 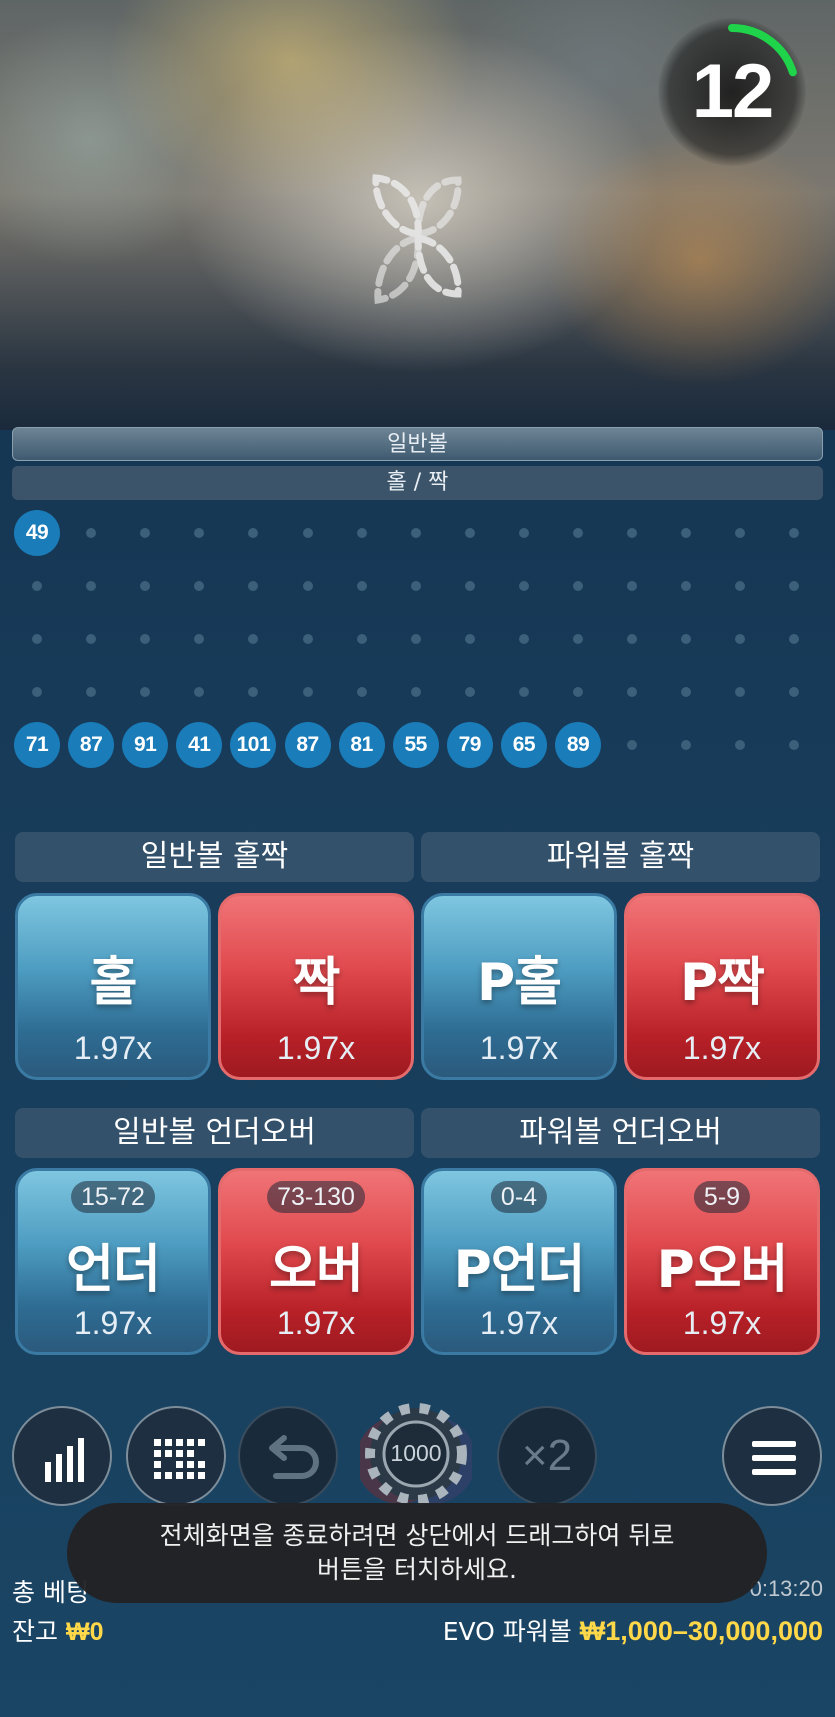 I want to click on fullscreen-toast: 전체화면을 종료하려면 상단에서 드래그하여 뒤로 버튼을 터치하세요., so click(x=417, y=1553).